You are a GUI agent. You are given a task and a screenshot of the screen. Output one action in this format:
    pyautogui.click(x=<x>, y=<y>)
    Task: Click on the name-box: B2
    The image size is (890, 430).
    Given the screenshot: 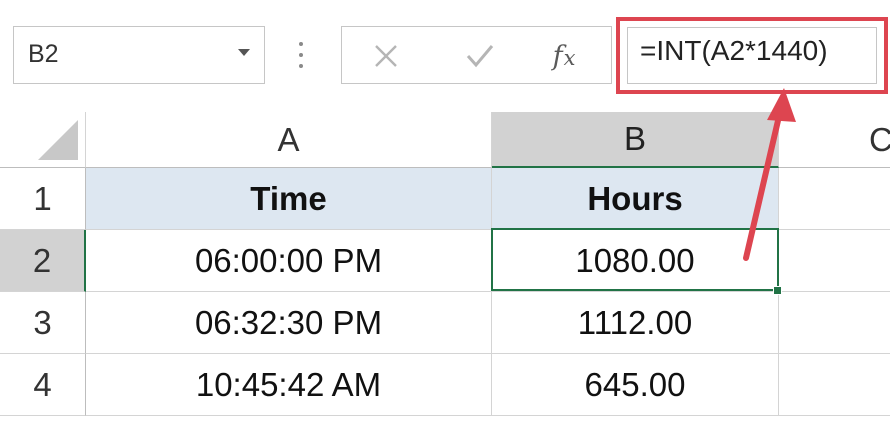 What is the action you would take?
    pyautogui.click(x=139, y=55)
    